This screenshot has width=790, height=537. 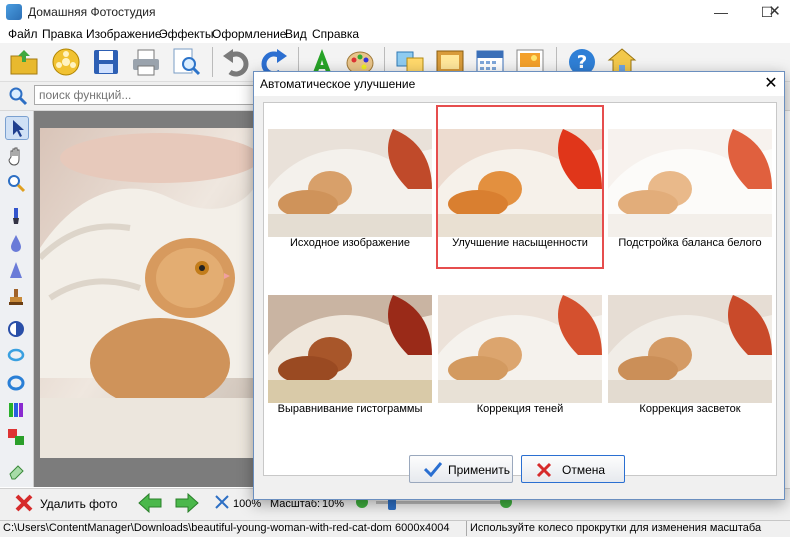 I want to click on cursor-icon, so click(x=18, y=128).